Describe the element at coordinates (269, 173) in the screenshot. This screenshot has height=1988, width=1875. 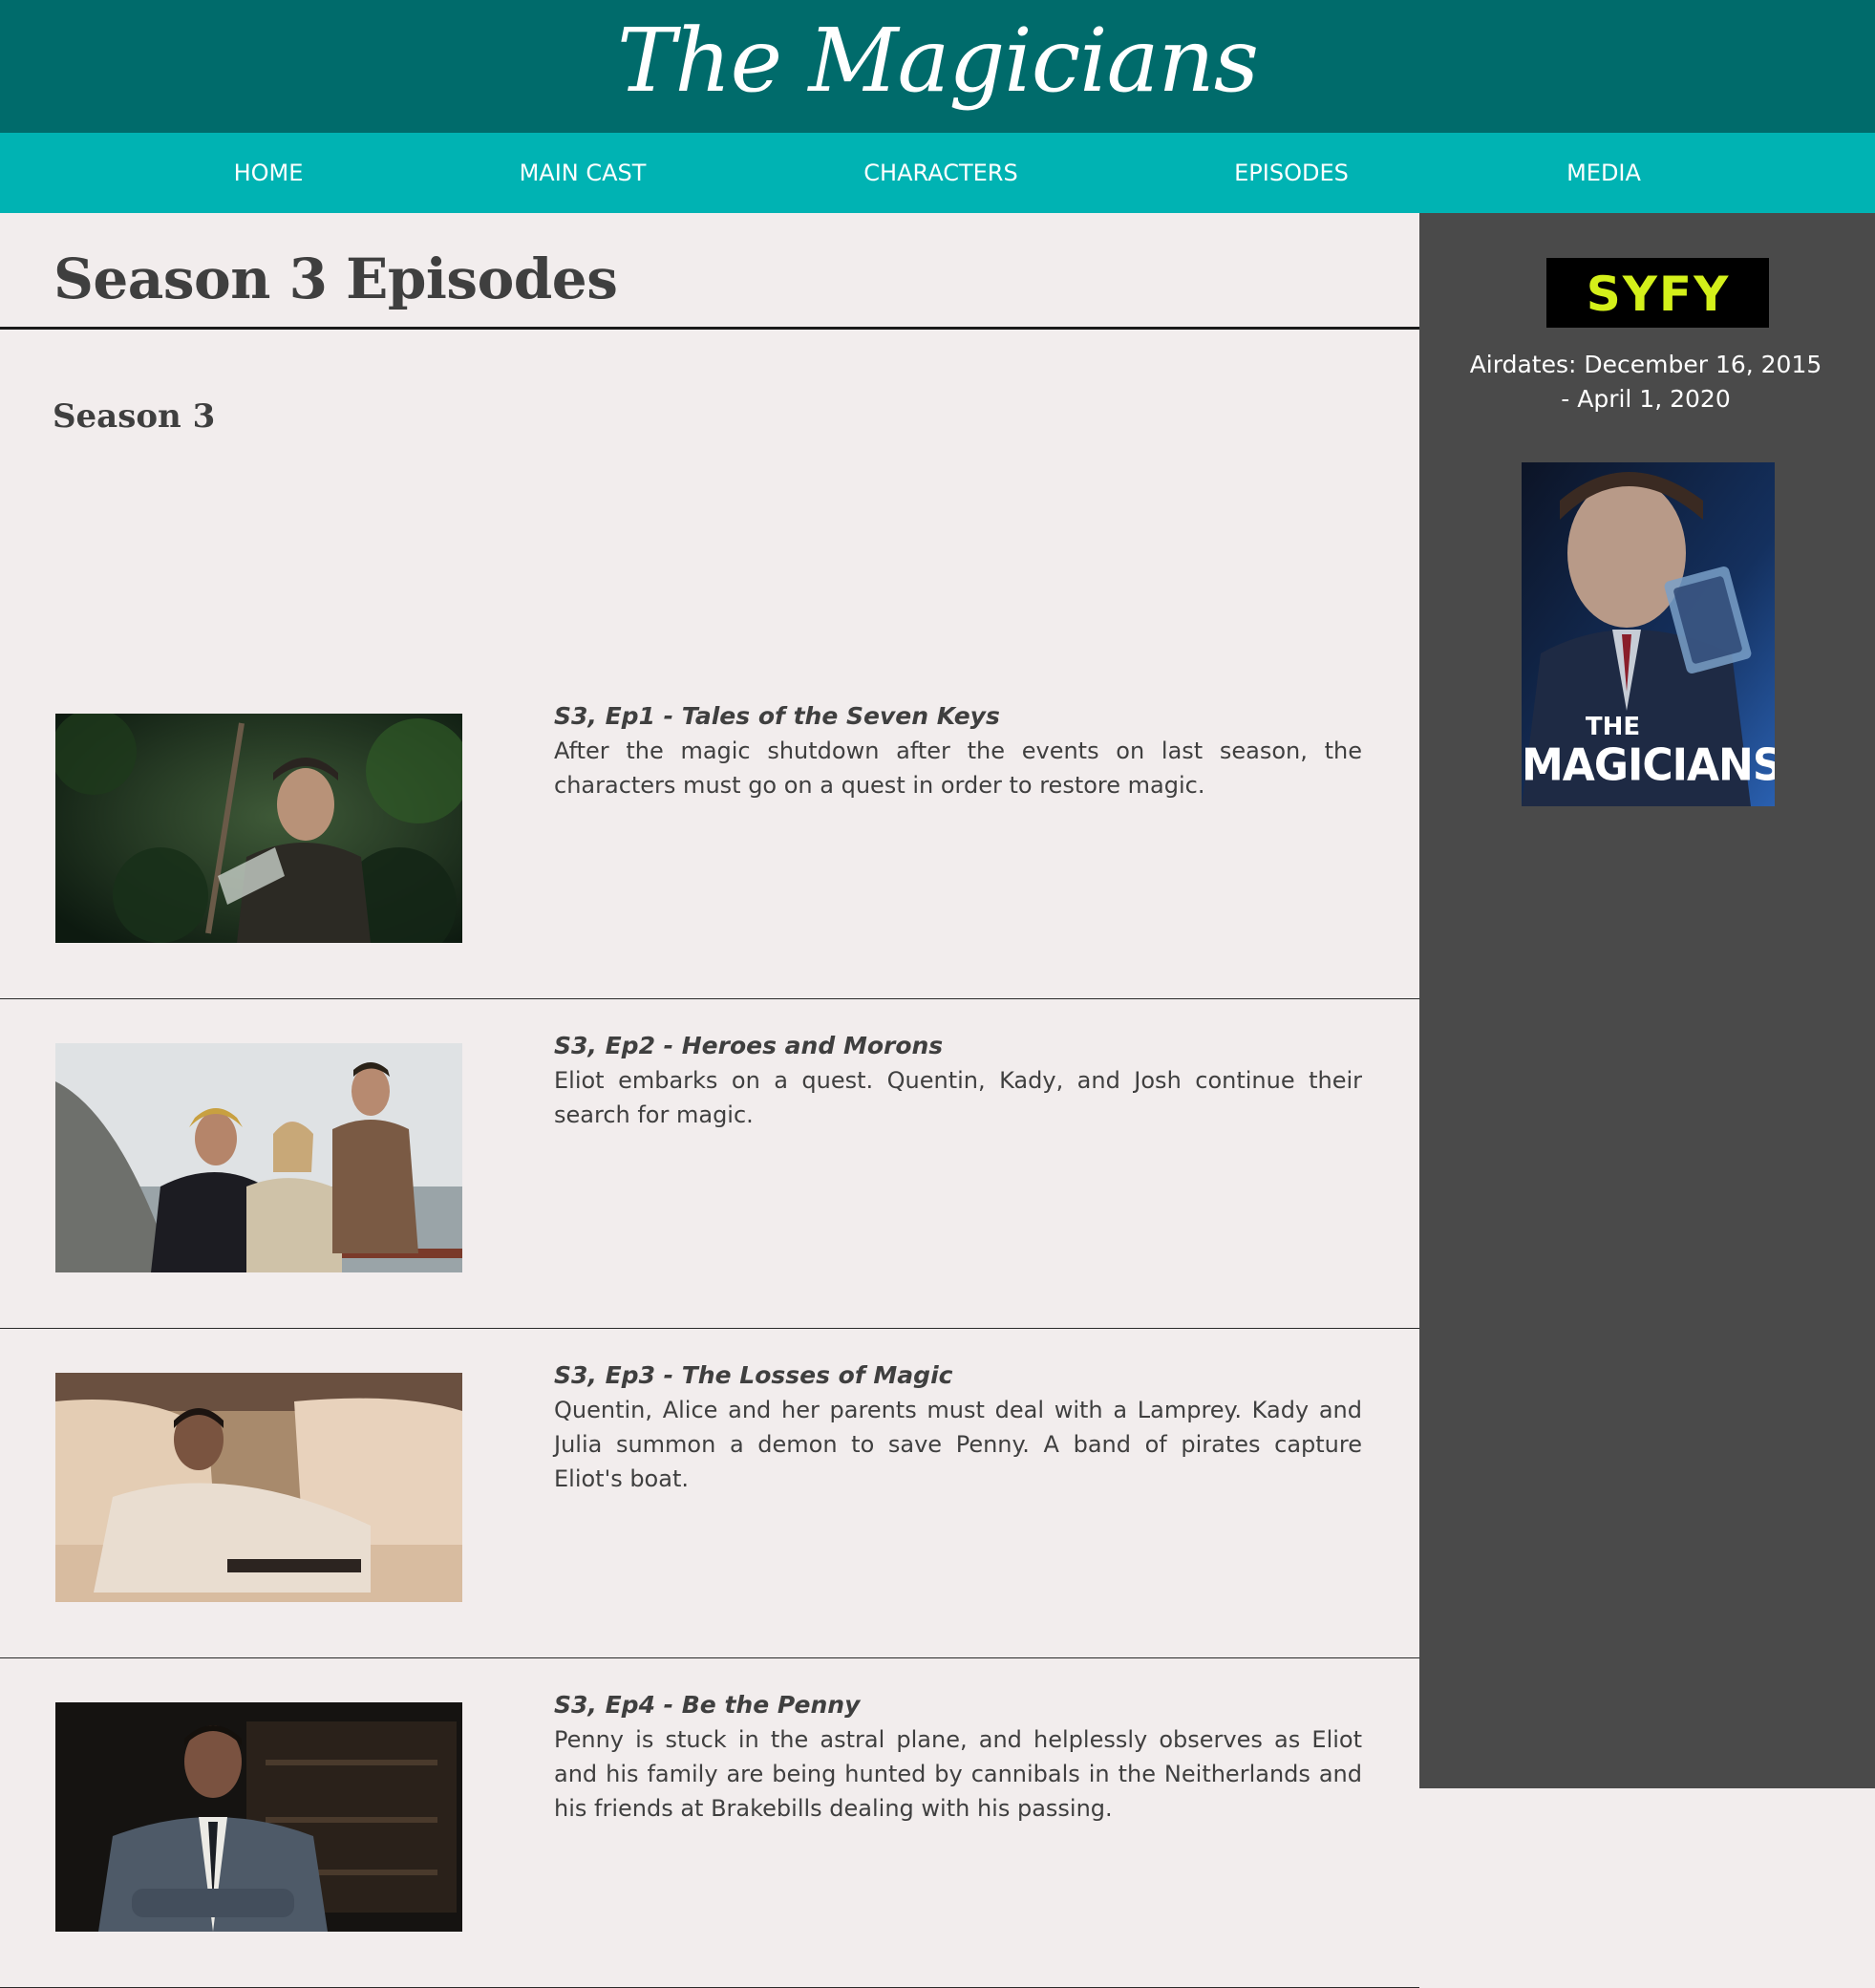
I see `nav-item-home: HOME` at that location.